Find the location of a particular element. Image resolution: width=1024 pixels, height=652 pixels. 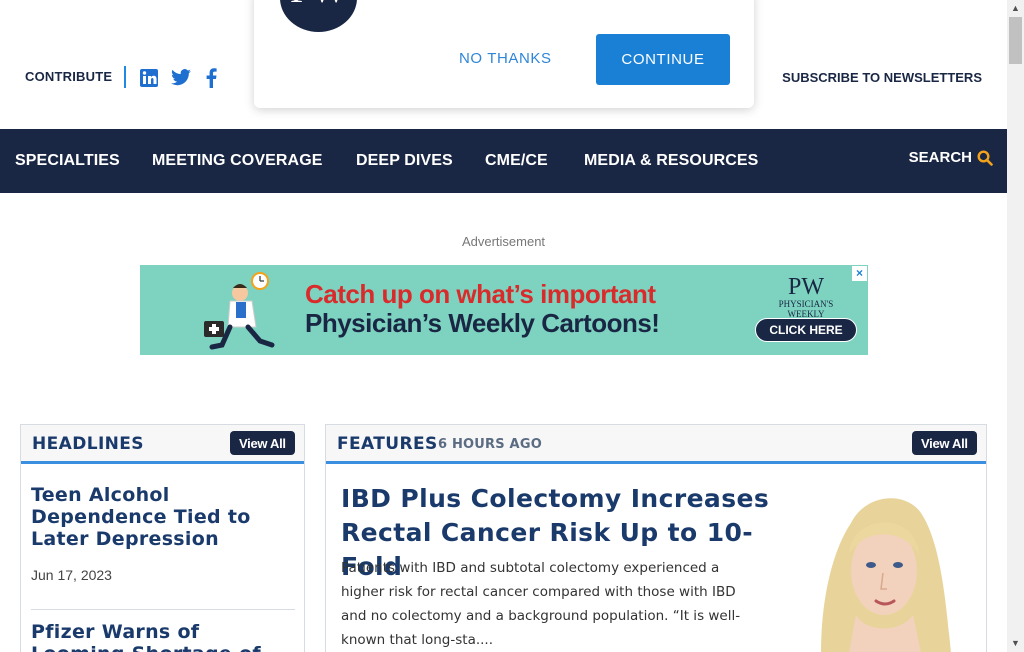

headlines-title: HEADLINES is located at coordinates (88, 444).